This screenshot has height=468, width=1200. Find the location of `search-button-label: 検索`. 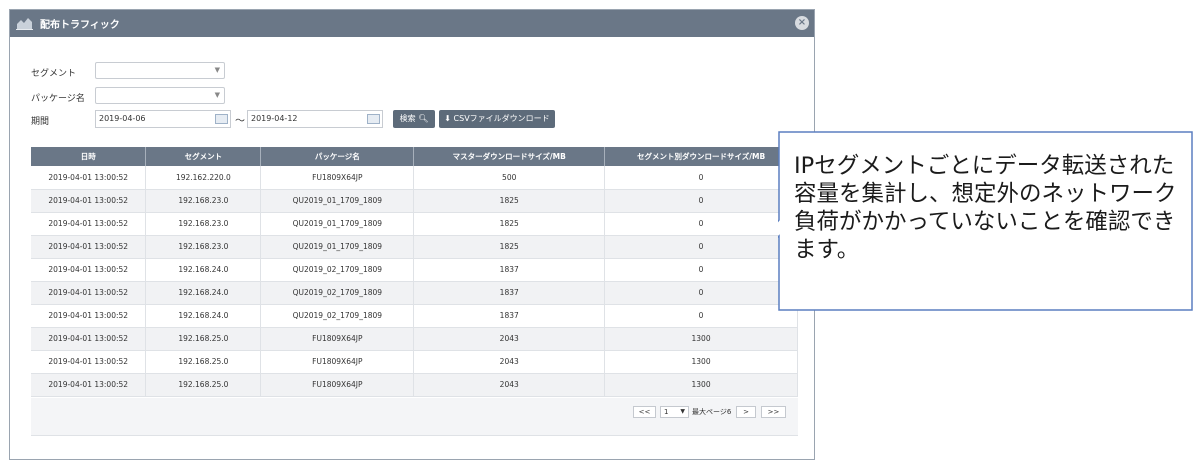

search-button-label: 検索 is located at coordinates (407, 118).